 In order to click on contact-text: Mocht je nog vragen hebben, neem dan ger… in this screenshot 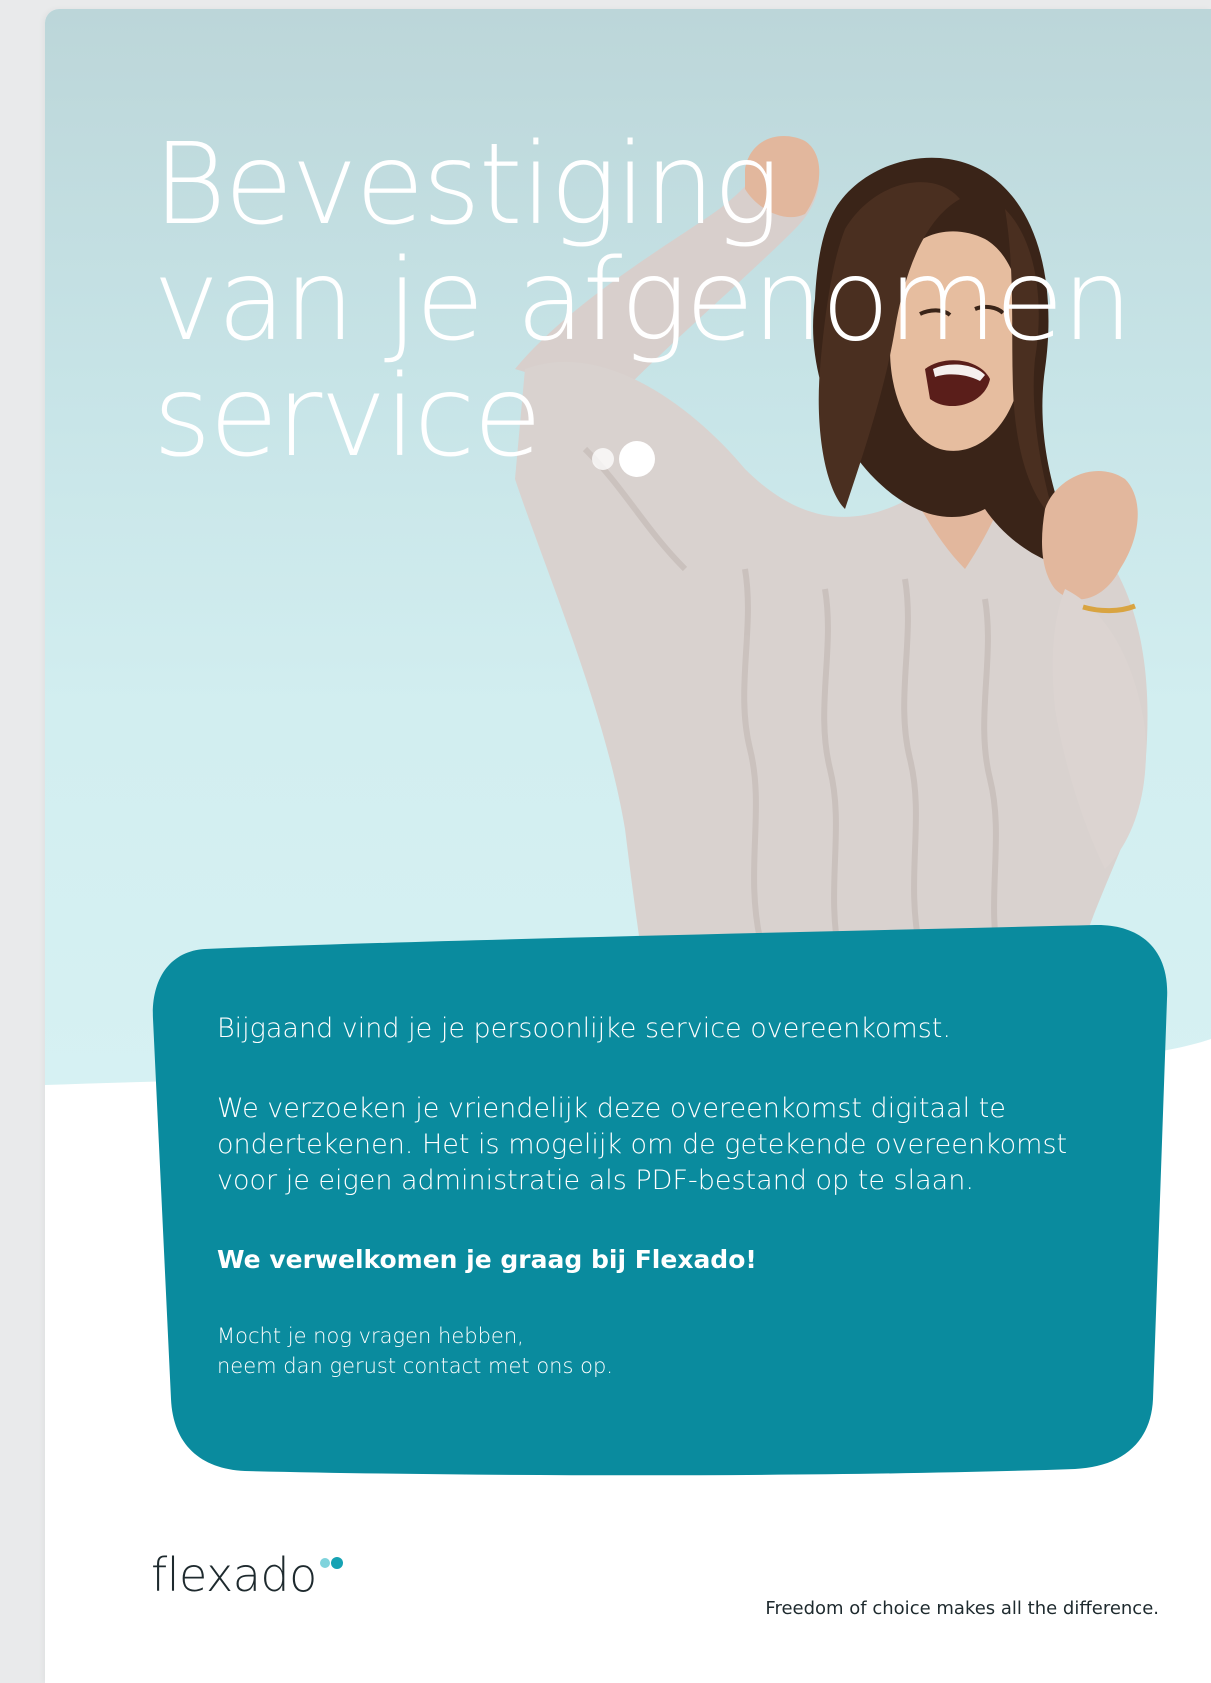, I will do `click(647, 1351)`.